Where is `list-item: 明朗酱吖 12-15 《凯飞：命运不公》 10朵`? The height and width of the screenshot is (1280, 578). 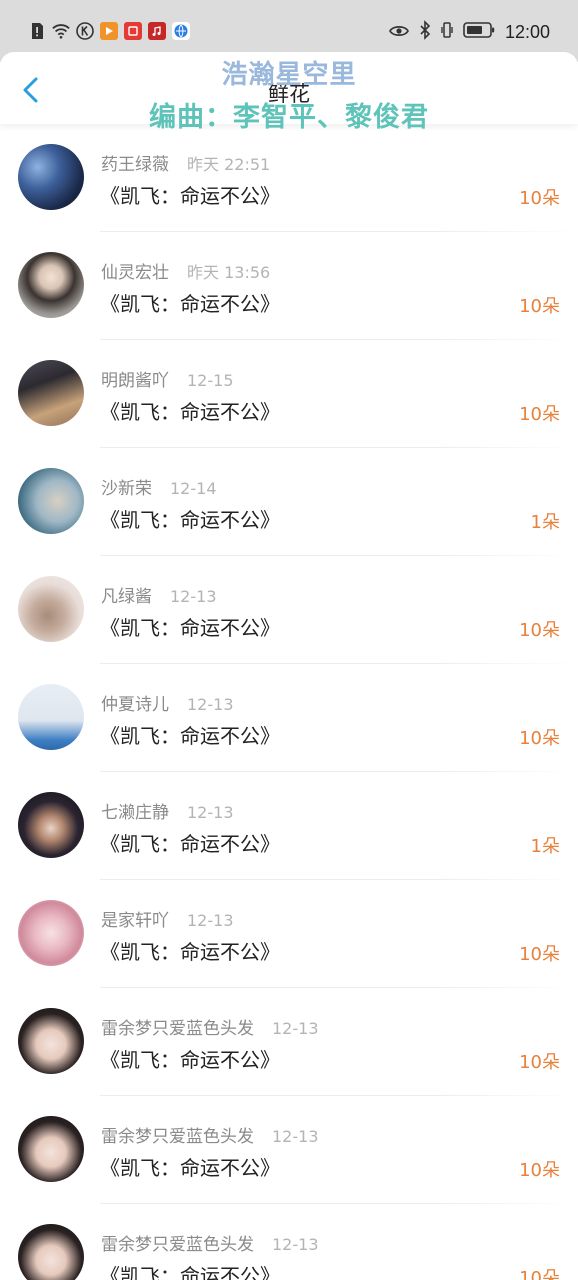 list-item: 明朗酱吖 12-15 《凯飞：命运不公》 10朵 is located at coordinates (289, 394).